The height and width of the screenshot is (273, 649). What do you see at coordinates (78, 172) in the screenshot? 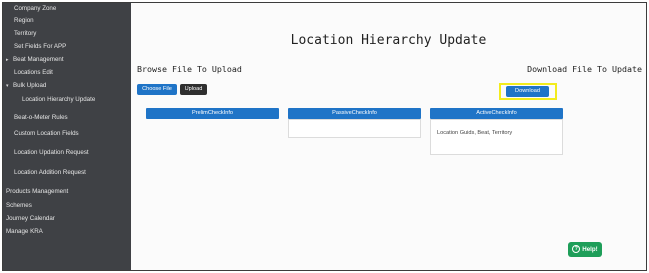
I see `sidebar-item-location-addition-request: Location Addition Request` at bounding box center [78, 172].